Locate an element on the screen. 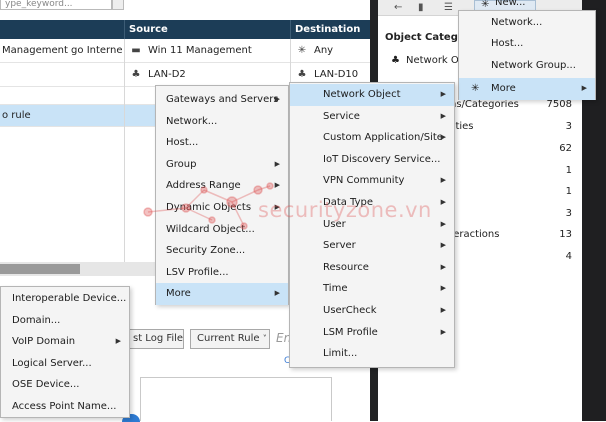  search-scroll-icon is located at coordinates (118, 5).